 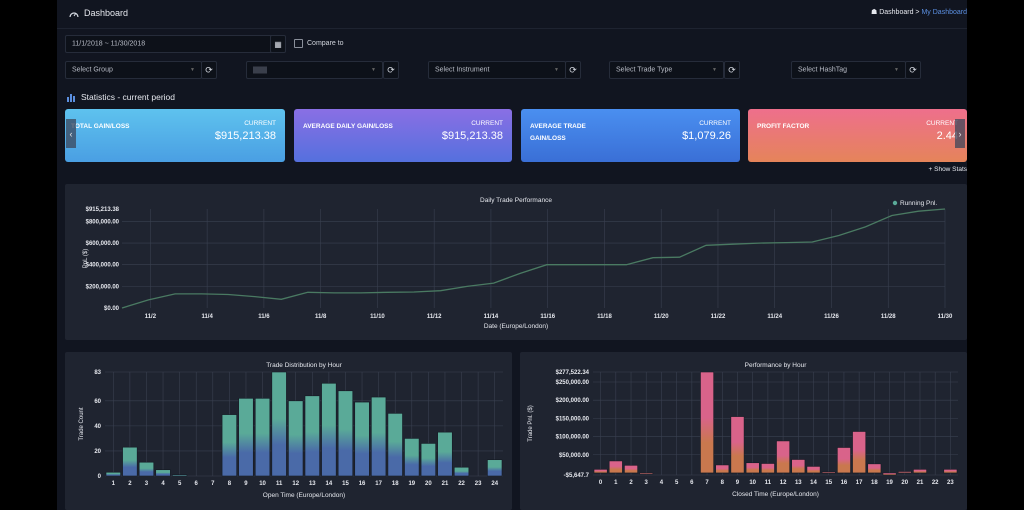 What do you see at coordinates (942, 123) in the screenshot?
I see `stat-card-current-label: CURRENT` at bounding box center [942, 123].